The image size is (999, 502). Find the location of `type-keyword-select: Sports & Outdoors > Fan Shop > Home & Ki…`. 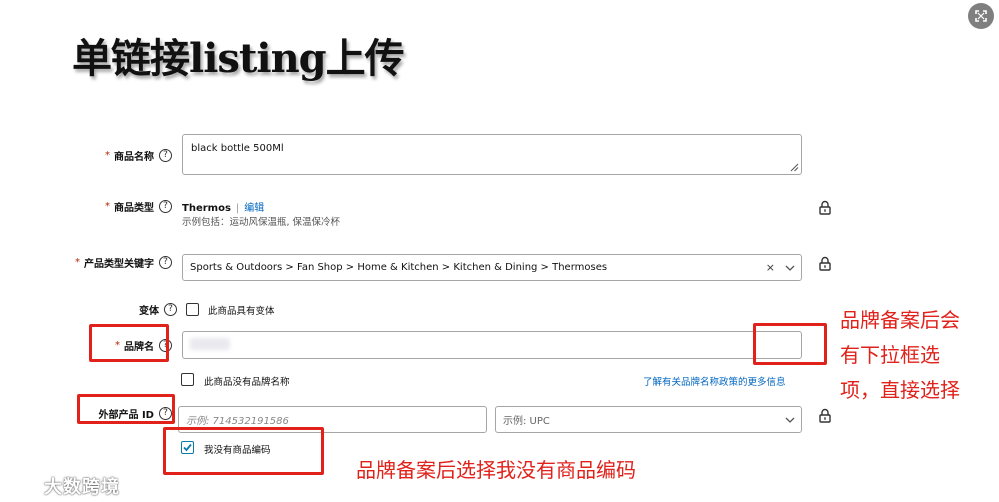

type-keyword-select: Sports & Outdoors > Fan Shop > Home & Ki… is located at coordinates (492, 267).